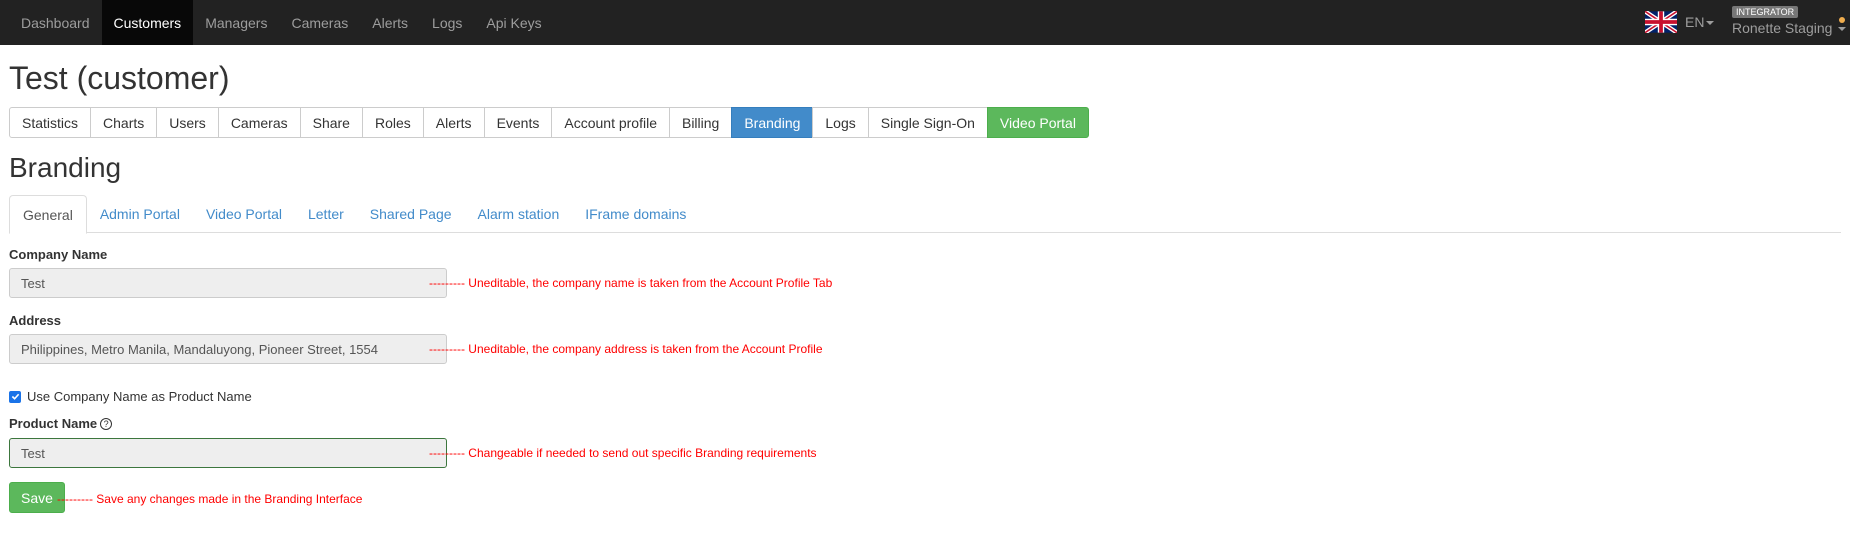 The image size is (1850, 549). I want to click on nav-item-customers: Customers, so click(147, 22).